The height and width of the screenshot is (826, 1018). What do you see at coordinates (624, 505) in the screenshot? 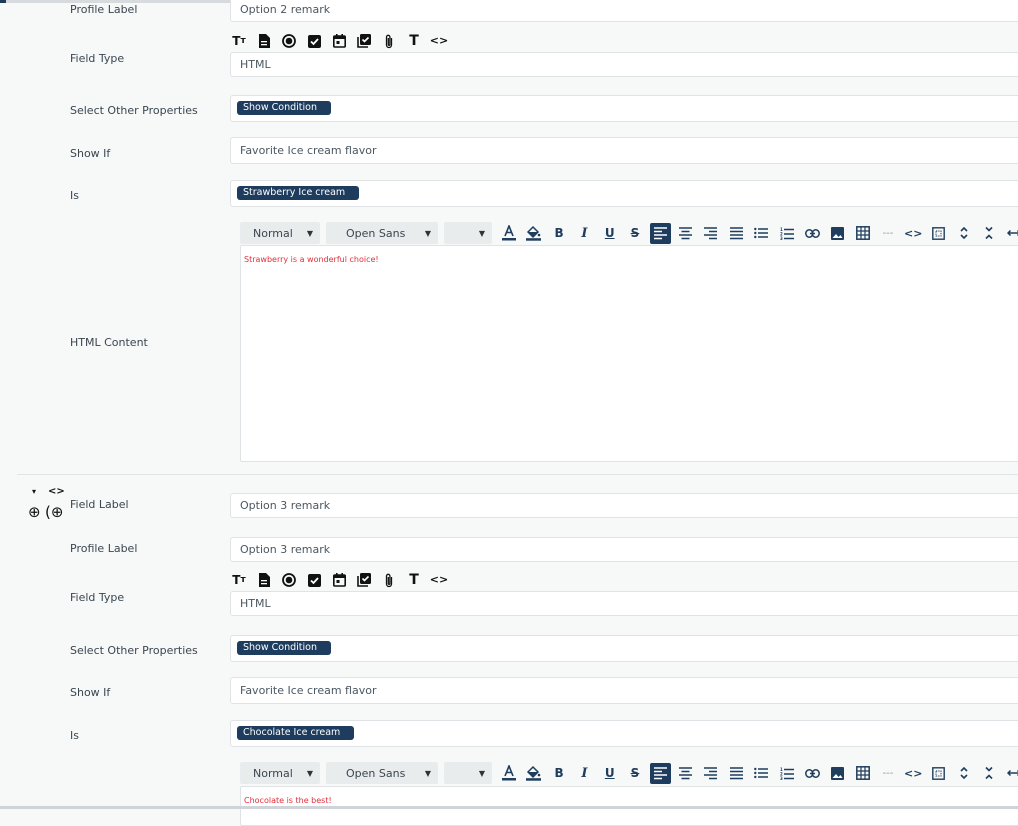
I see `field-label-input: Option 3 remark` at bounding box center [624, 505].